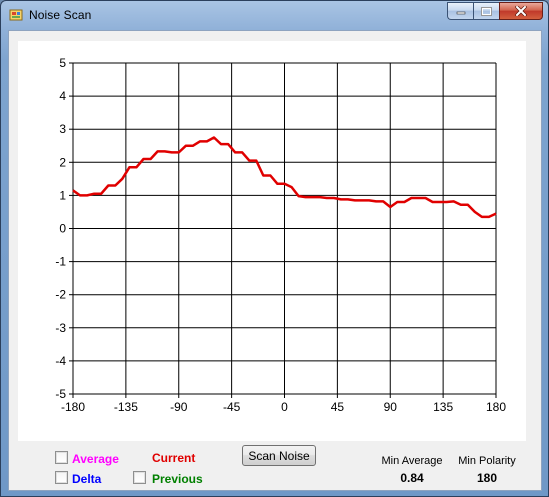  Describe the element at coordinates (60, 262) in the screenshot. I see `y-tick-label: -1` at that location.